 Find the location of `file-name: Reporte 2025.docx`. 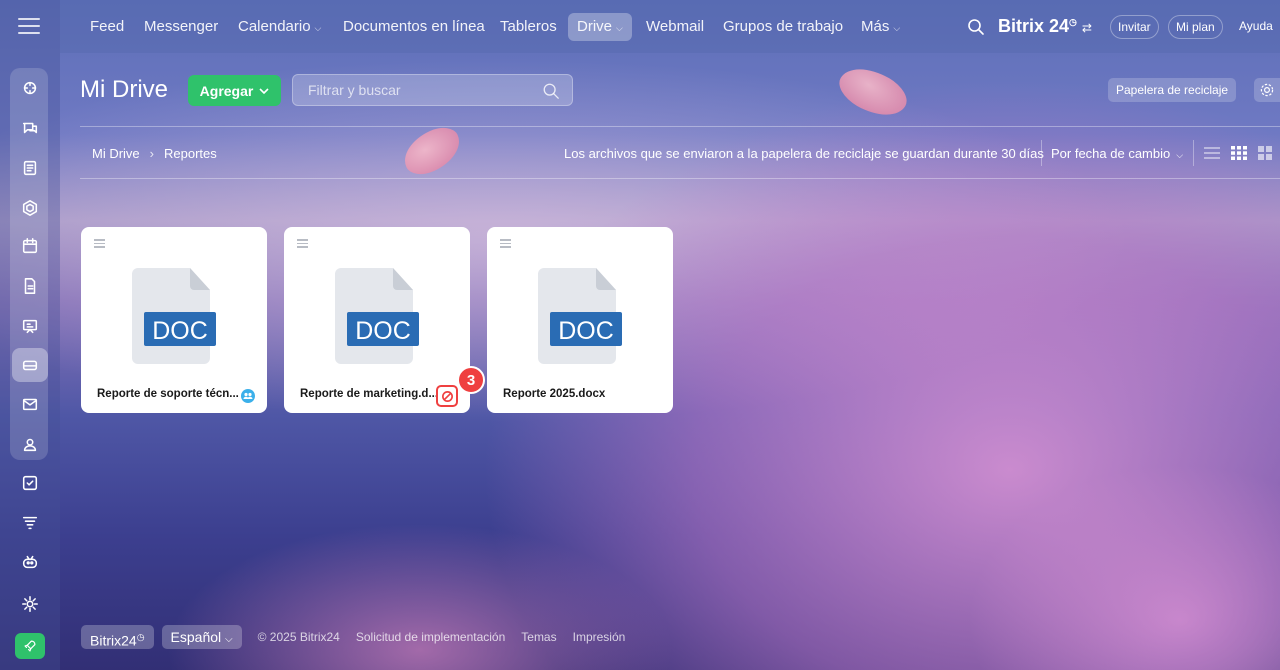

file-name: Reporte 2025.docx is located at coordinates (554, 394).